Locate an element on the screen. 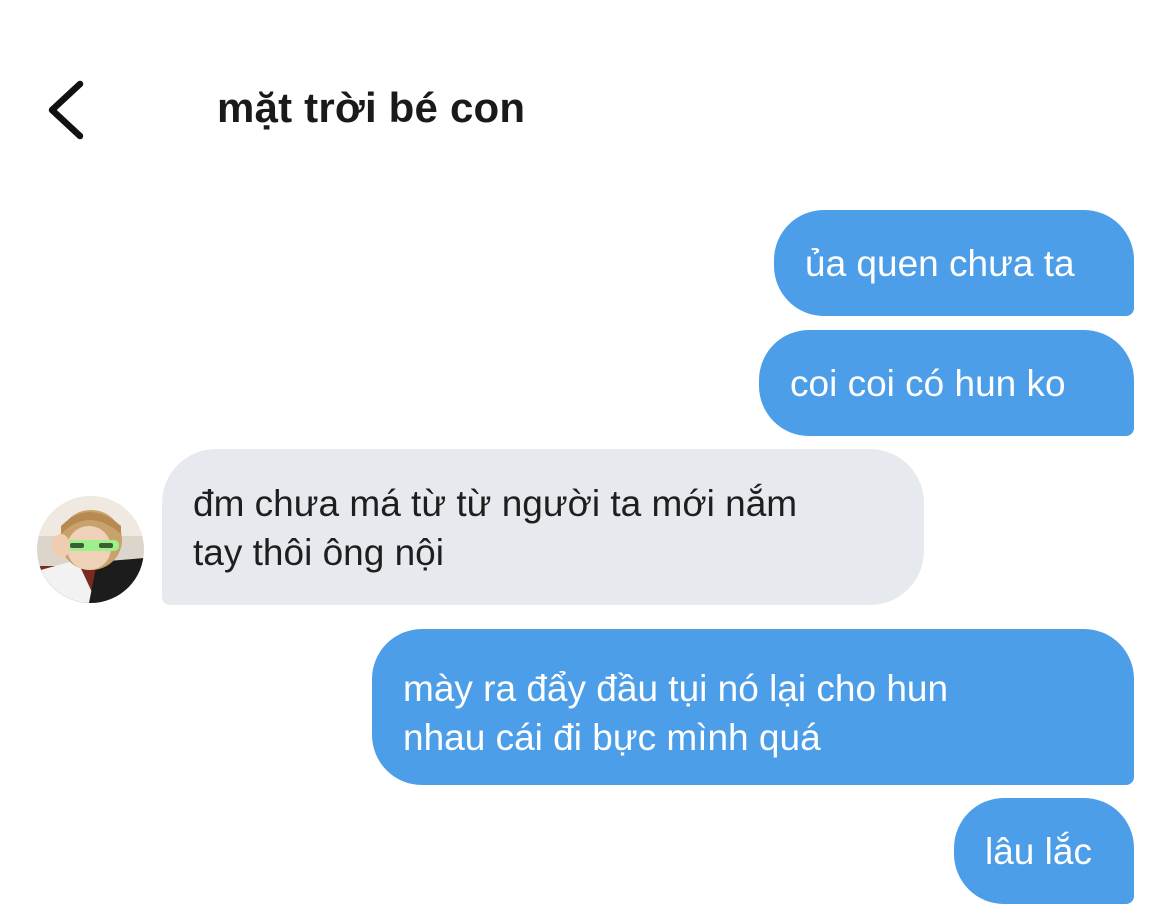 This screenshot has width=1169, height=913. message-bubble-sent: lâu lắc is located at coordinates (1044, 851).